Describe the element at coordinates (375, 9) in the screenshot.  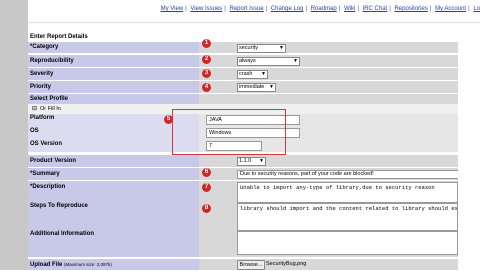
I see `nav-irc-chat: IRC Chat` at that location.